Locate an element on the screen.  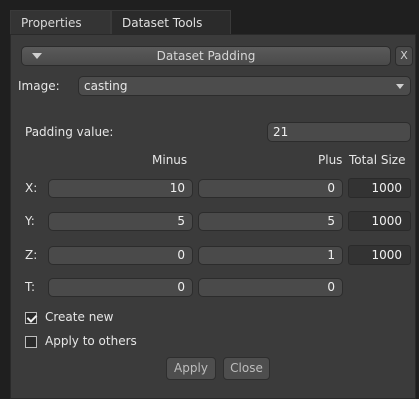
padding-value-label: Padding value: is located at coordinates (69, 132).